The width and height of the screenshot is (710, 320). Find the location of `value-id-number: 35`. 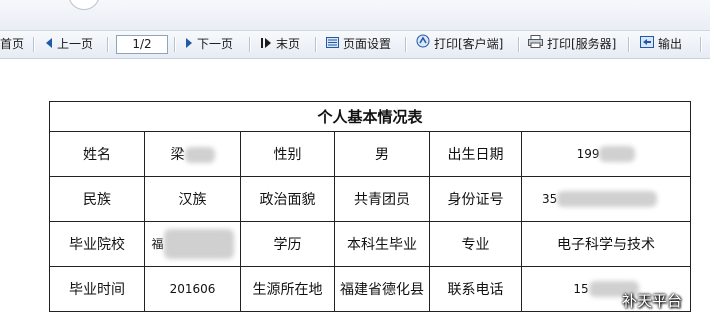

value-id-number: 35 is located at coordinates (606, 199).